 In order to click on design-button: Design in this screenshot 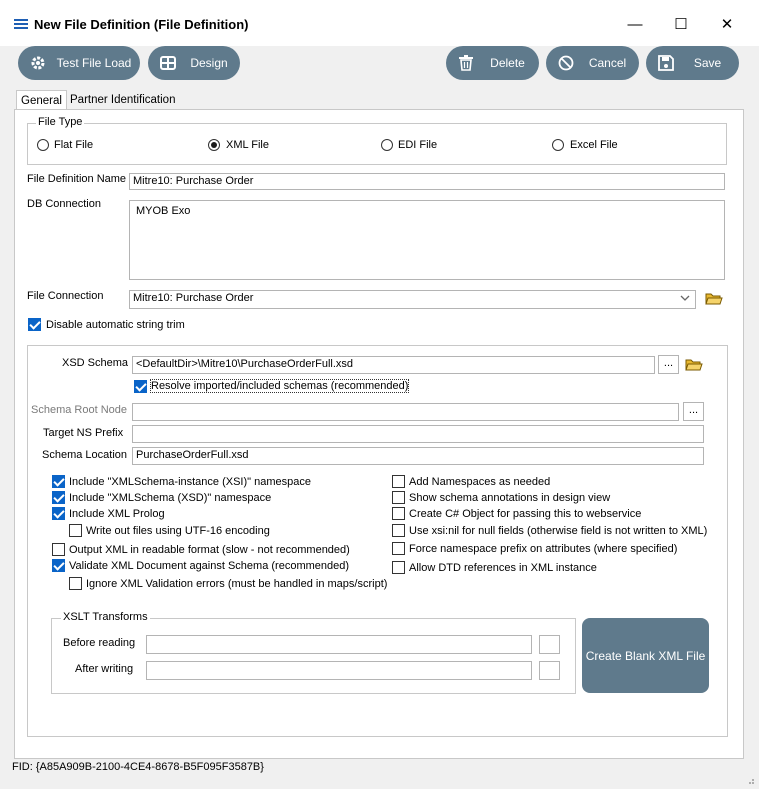, I will do `click(194, 63)`.